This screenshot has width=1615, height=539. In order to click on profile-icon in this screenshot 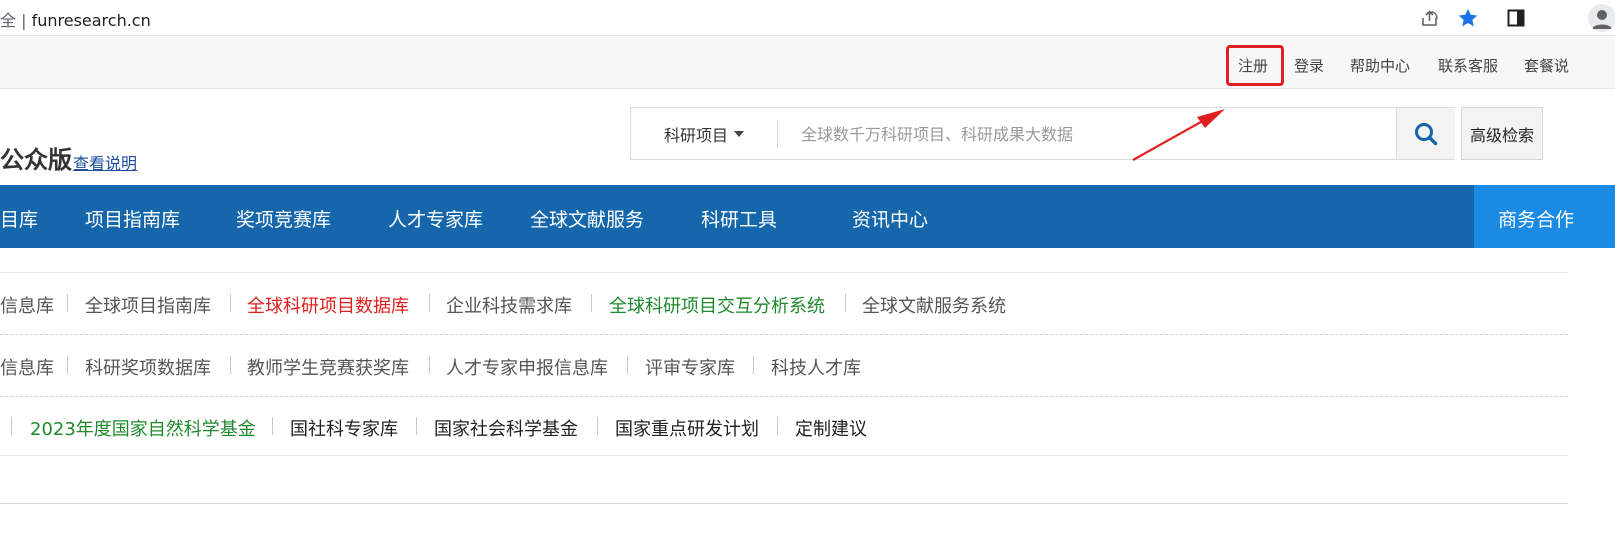, I will do `click(1601, 18)`.